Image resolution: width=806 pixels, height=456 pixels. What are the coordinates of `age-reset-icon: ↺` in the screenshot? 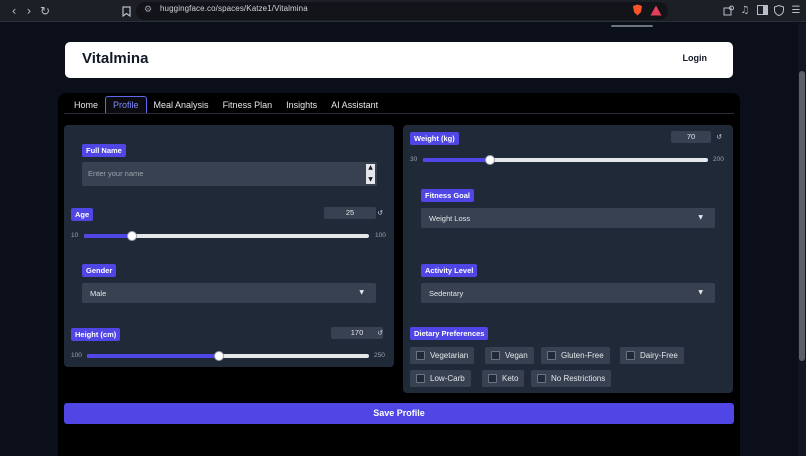 It's located at (380, 213).